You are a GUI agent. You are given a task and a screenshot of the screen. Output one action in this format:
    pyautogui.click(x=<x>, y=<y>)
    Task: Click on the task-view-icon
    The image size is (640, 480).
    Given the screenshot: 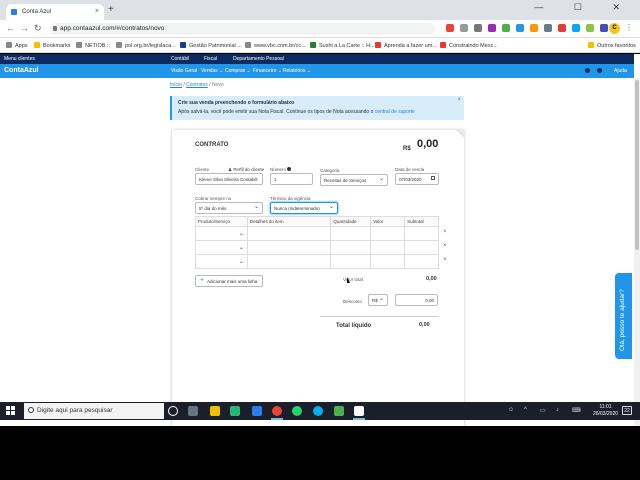 What is the action you would take?
    pyautogui.click(x=193, y=411)
    